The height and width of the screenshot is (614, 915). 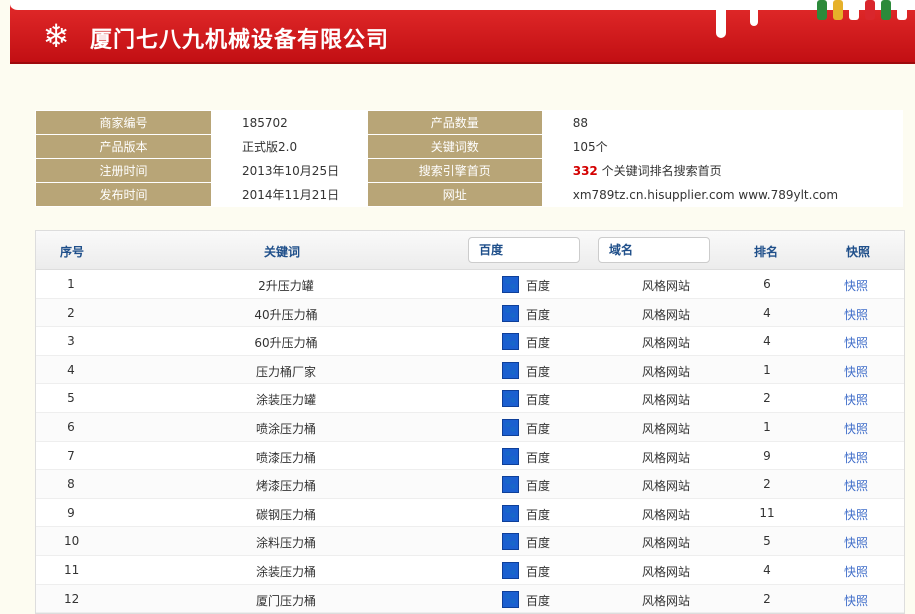 I want to click on keyword-count-text: 个关键词排名搜索首页, so click(x=661, y=171).